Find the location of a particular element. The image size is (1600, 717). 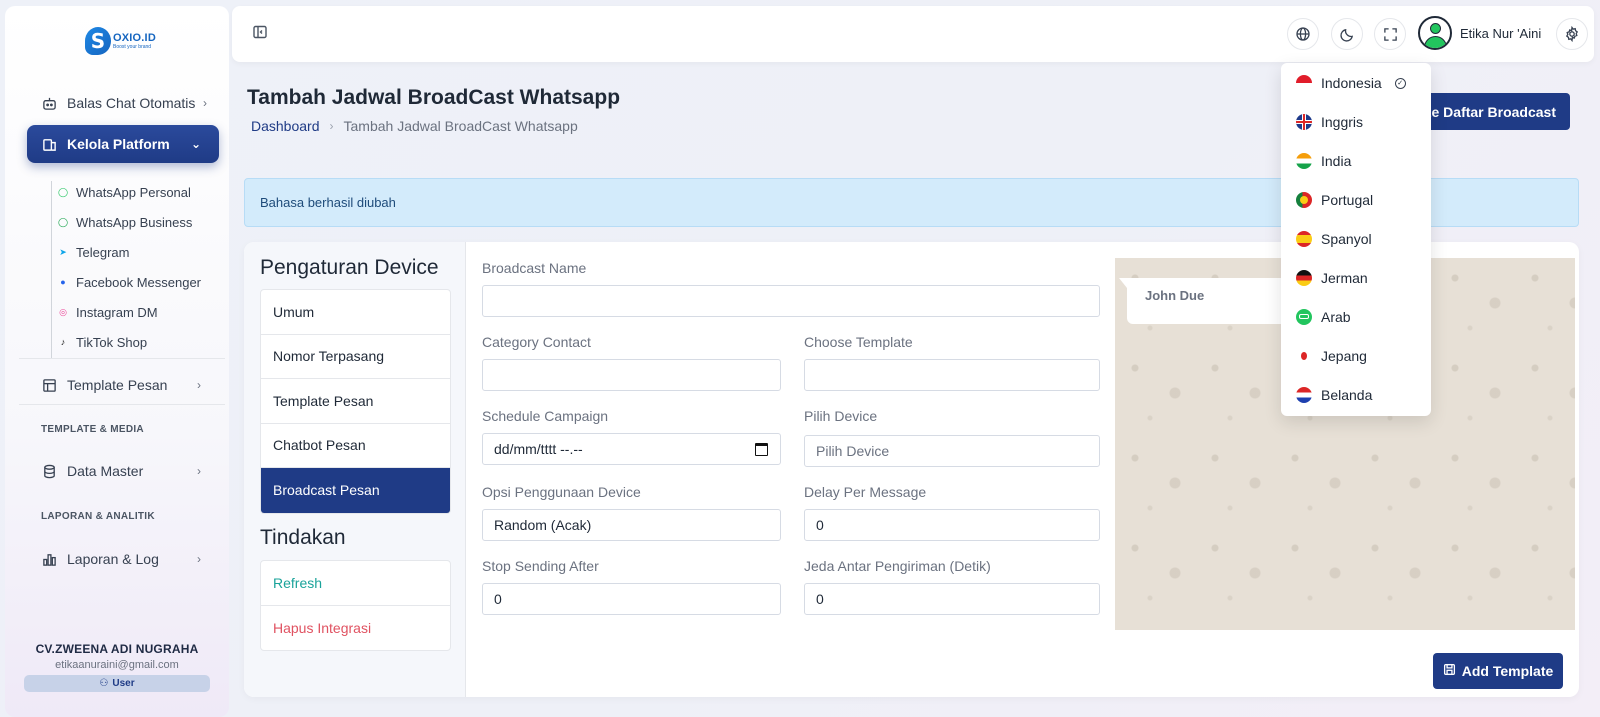

choose-template-select is located at coordinates (952, 375).